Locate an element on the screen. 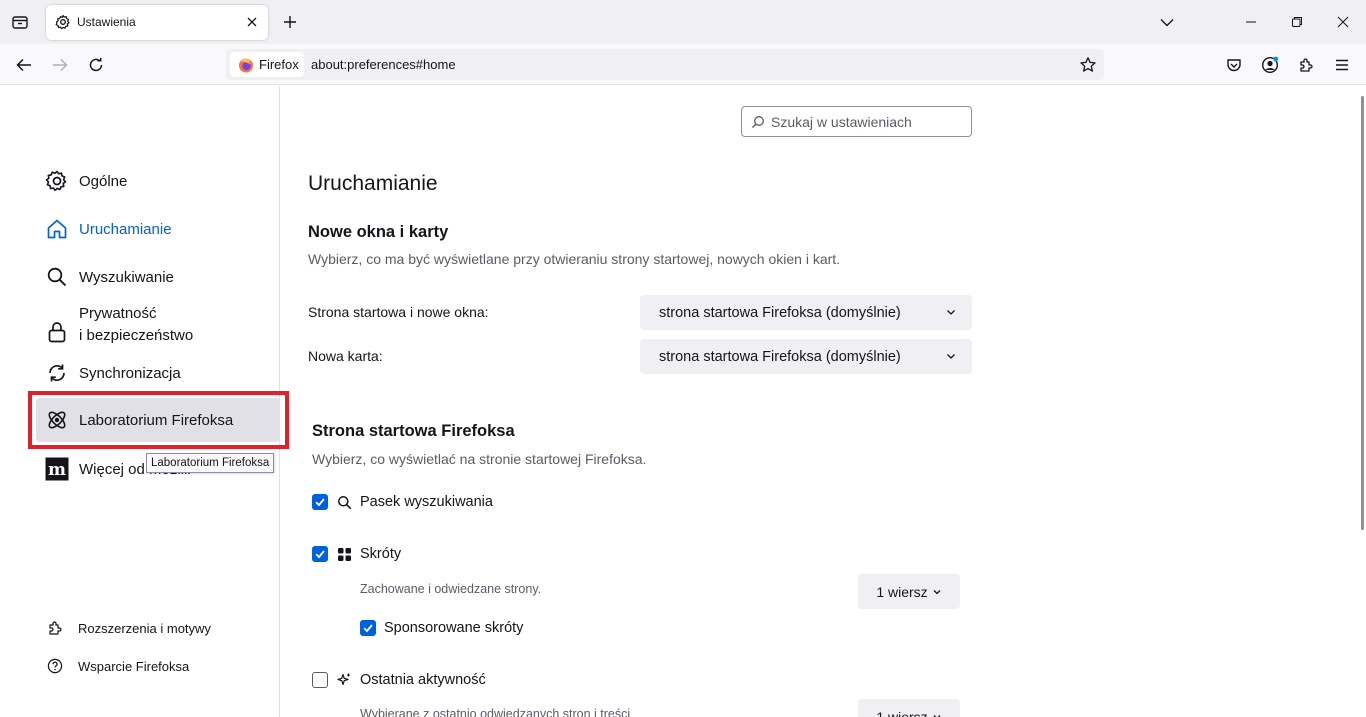 Image resolution: width=1366 pixels, height=717 pixels. sidebar-item-label: Uruchamianie is located at coordinates (125, 229).